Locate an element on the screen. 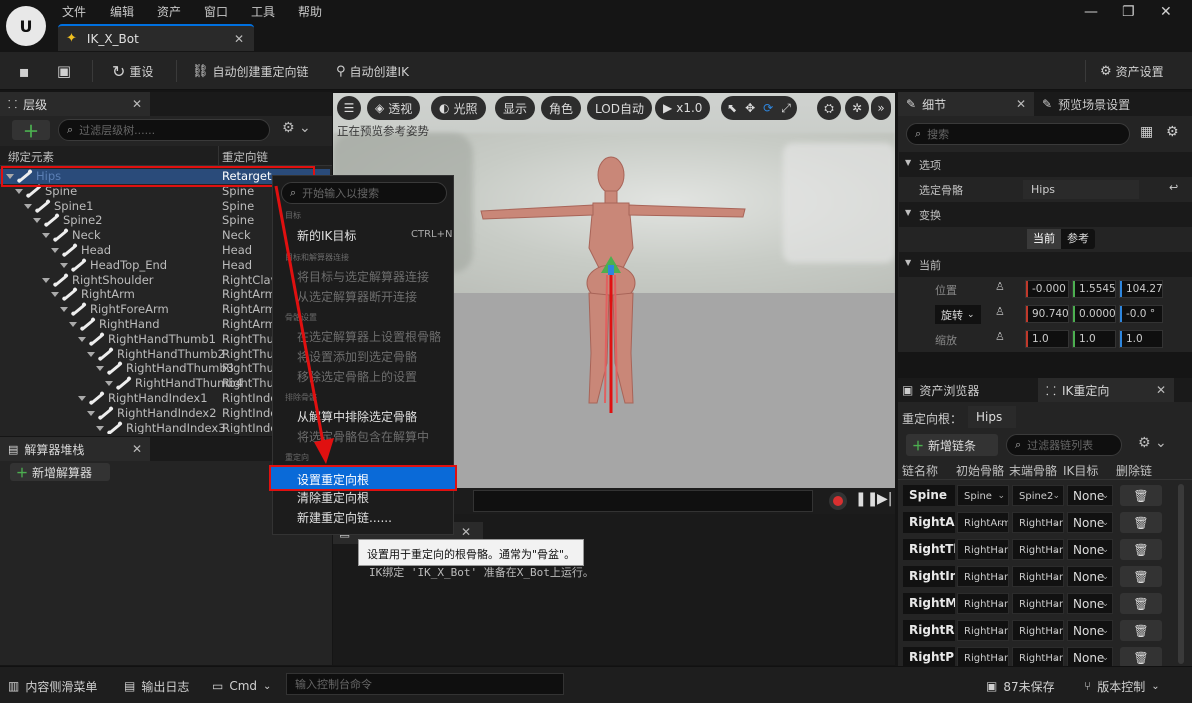  add-chain-button: ＋ 新增链条 is located at coordinates (952, 445).